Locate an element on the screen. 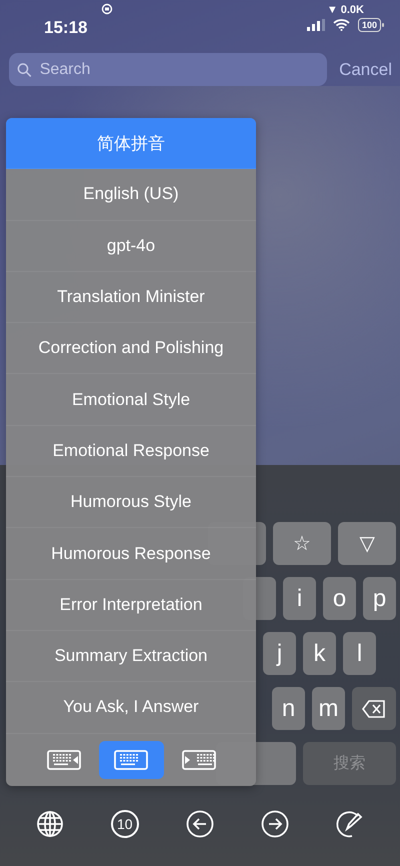  keyboard-right-icon is located at coordinates (199, 760).